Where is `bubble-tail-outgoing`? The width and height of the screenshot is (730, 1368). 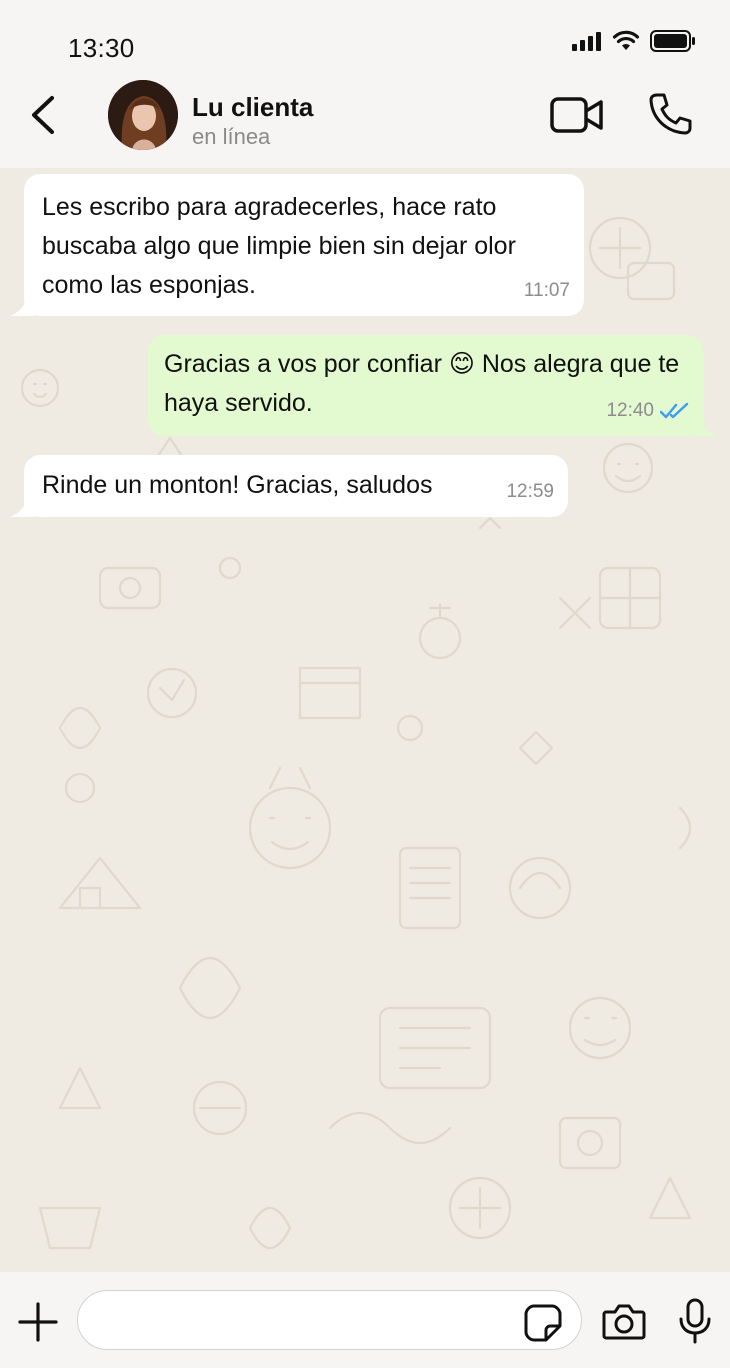
bubble-tail-outgoing is located at coordinates (706, 426).